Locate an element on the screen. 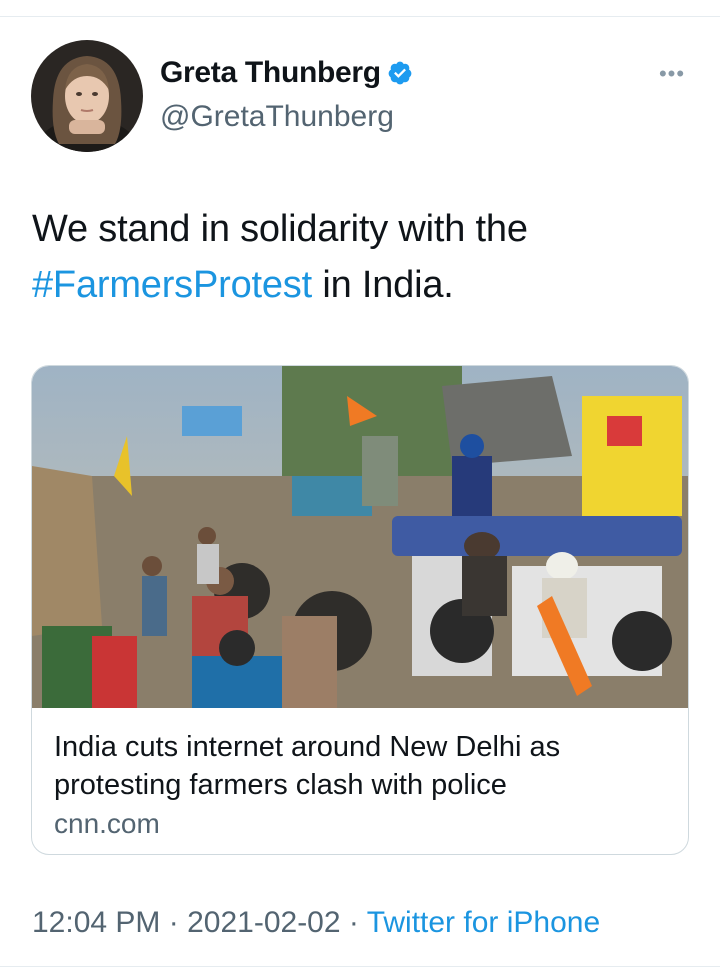 The image size is (720, 968). hashtag-link: #FarmersProtest is located at coordinates (172, 285).